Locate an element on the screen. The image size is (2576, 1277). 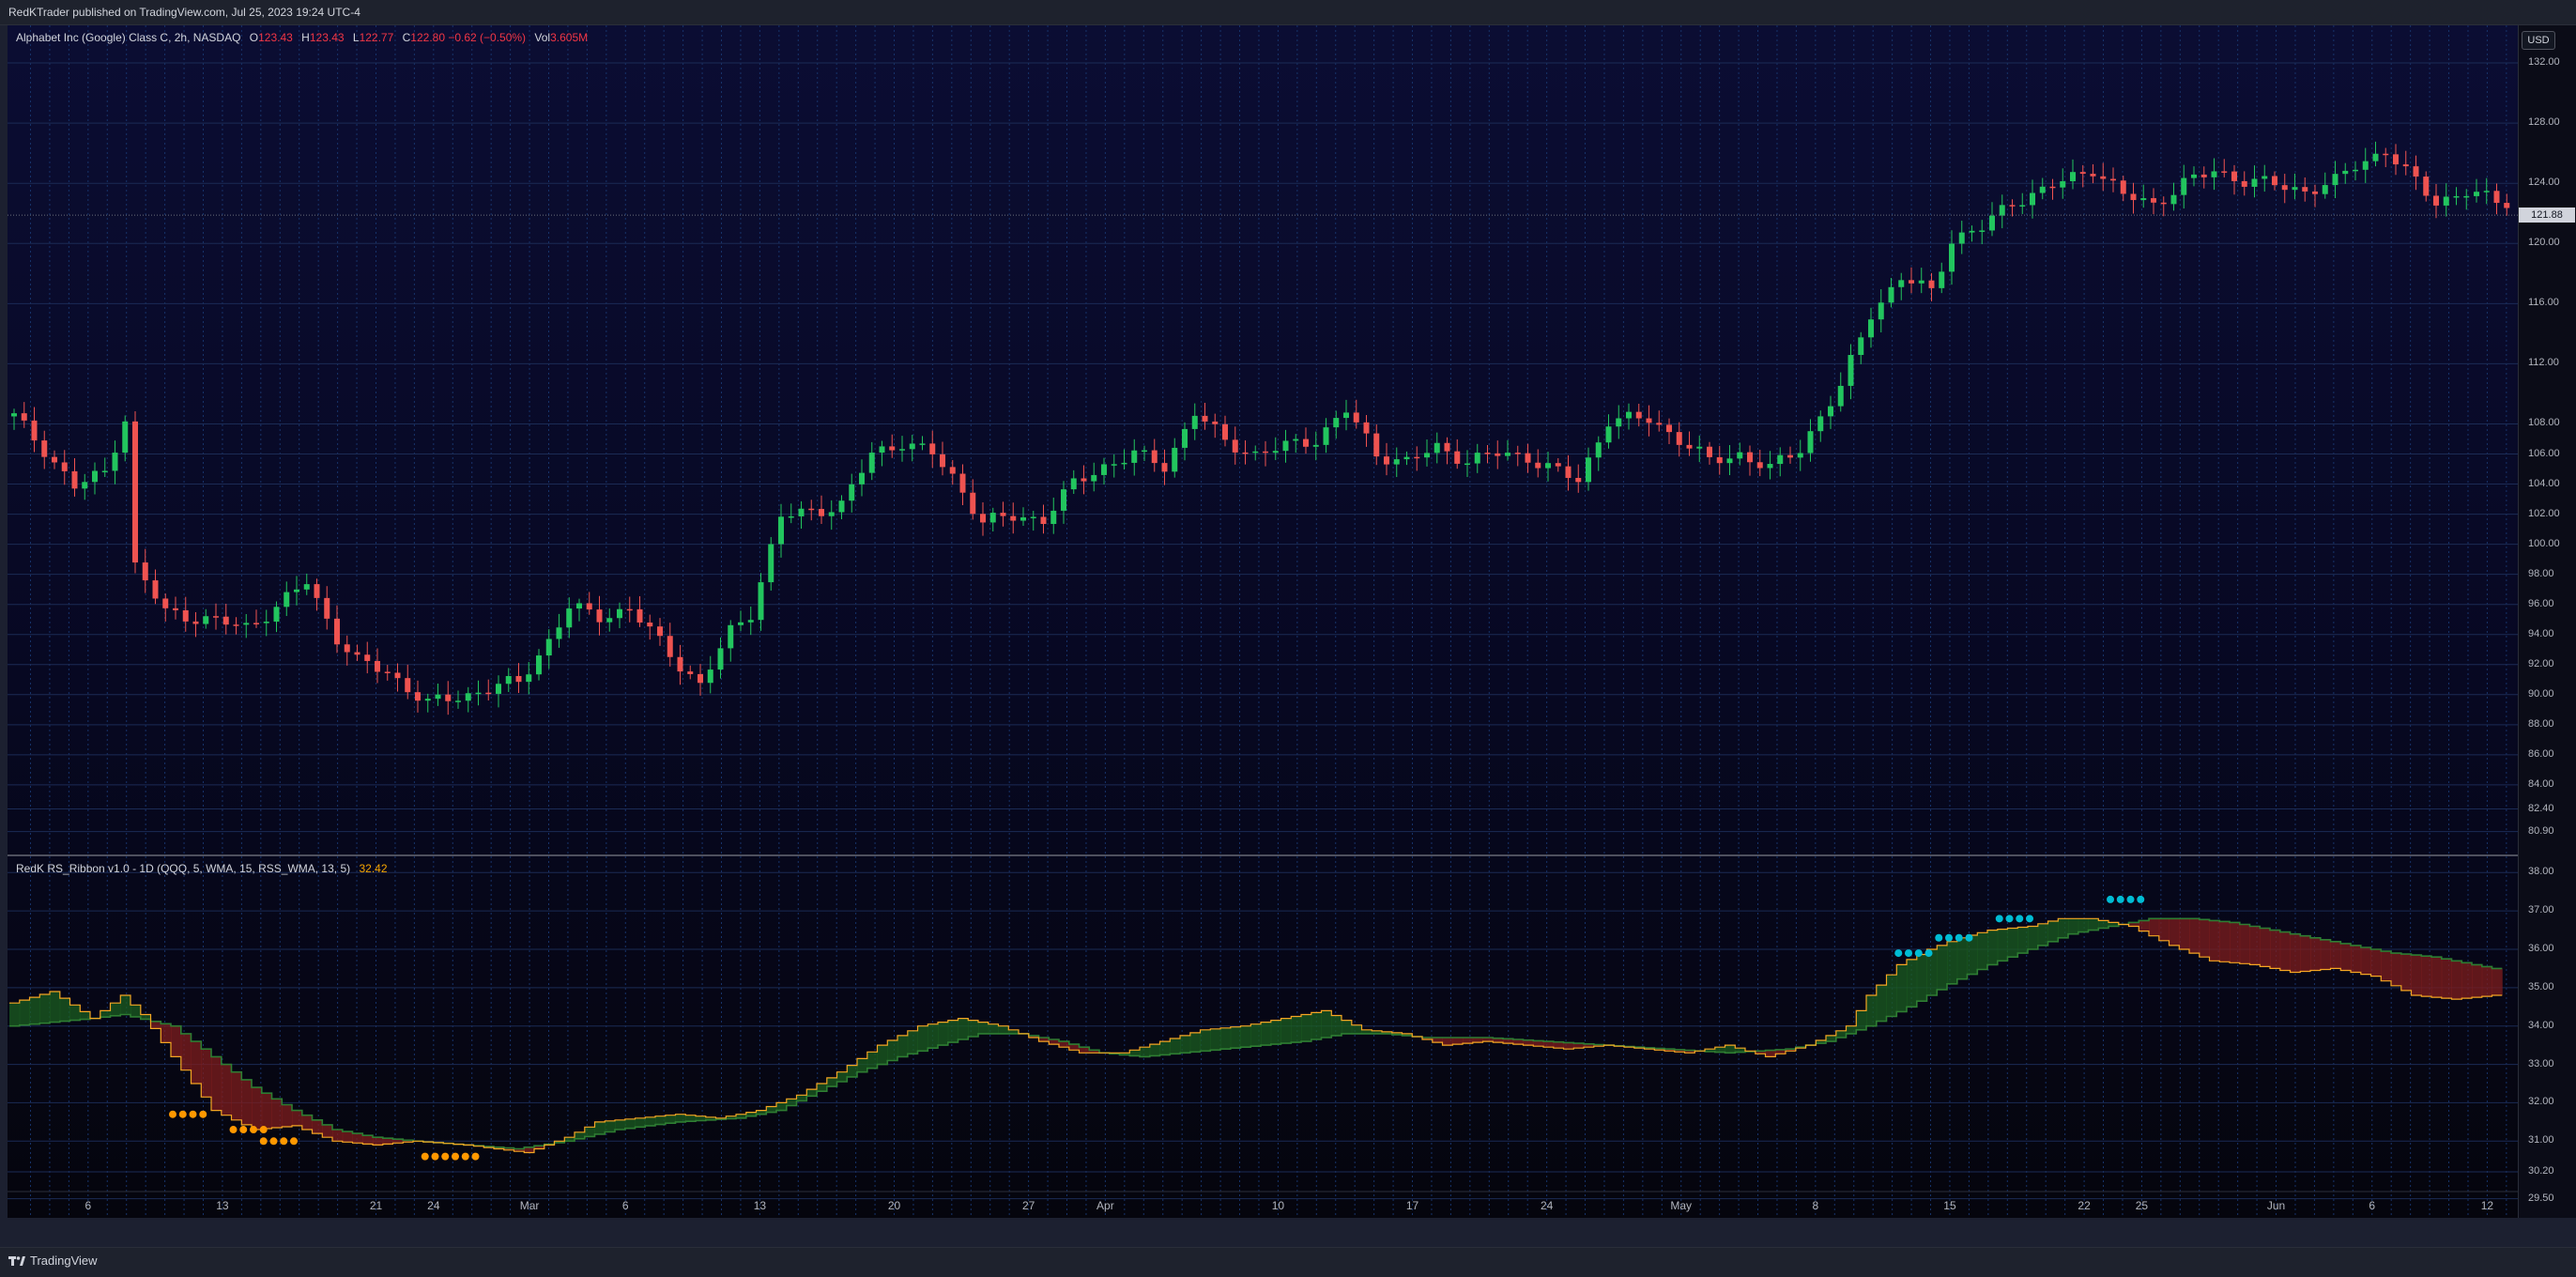
price-tick-label: 132.00 is located at coordinates (2544, 62).